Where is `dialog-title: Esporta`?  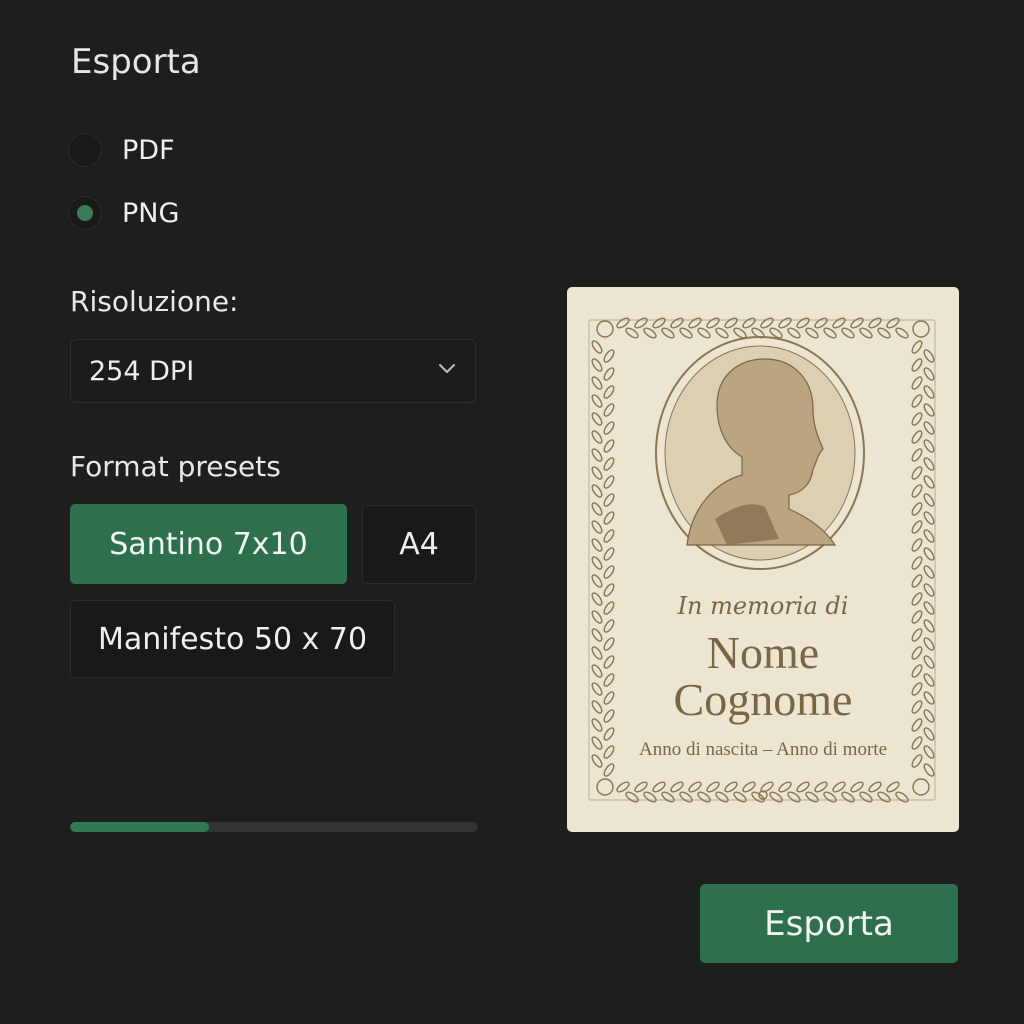 dialog-title: Esporta is located at coordinates (136, 62).